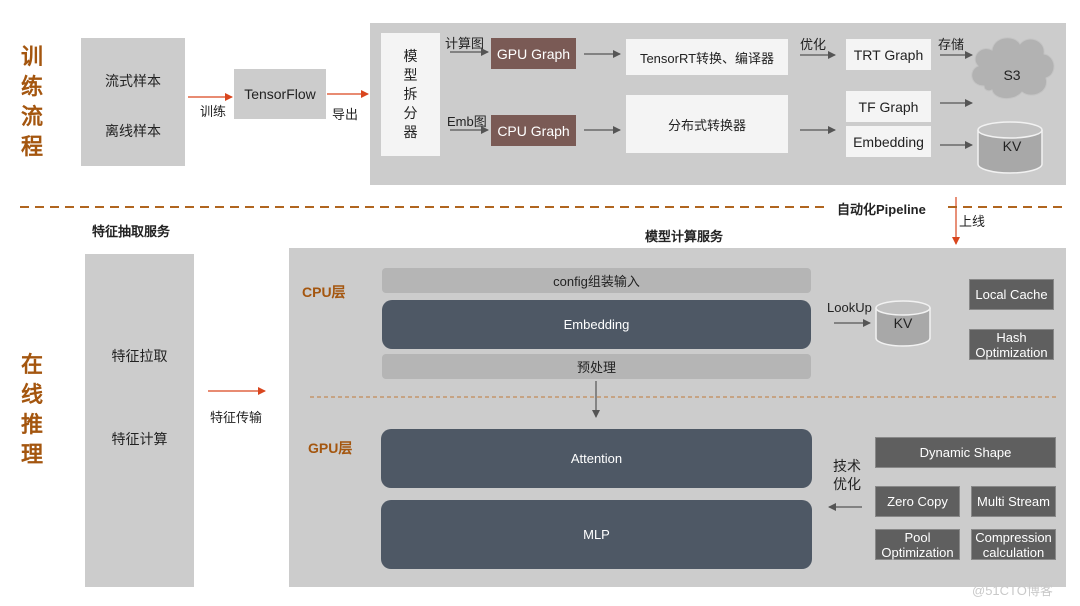 This screenshot has height=606, width=1080. What do you see at coordinates (1013, 501) in the screenshot?
I see `multi-stream-box: Multi Stream` at bounding box center [1013, 501].